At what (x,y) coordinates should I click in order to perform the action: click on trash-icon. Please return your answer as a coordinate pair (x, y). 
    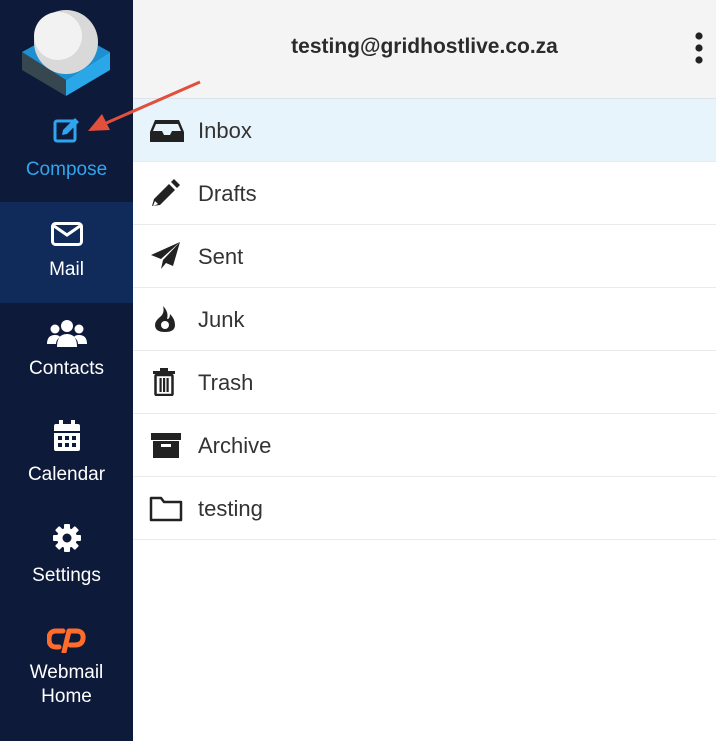
    Looking at the image, I should click on (164, 382).